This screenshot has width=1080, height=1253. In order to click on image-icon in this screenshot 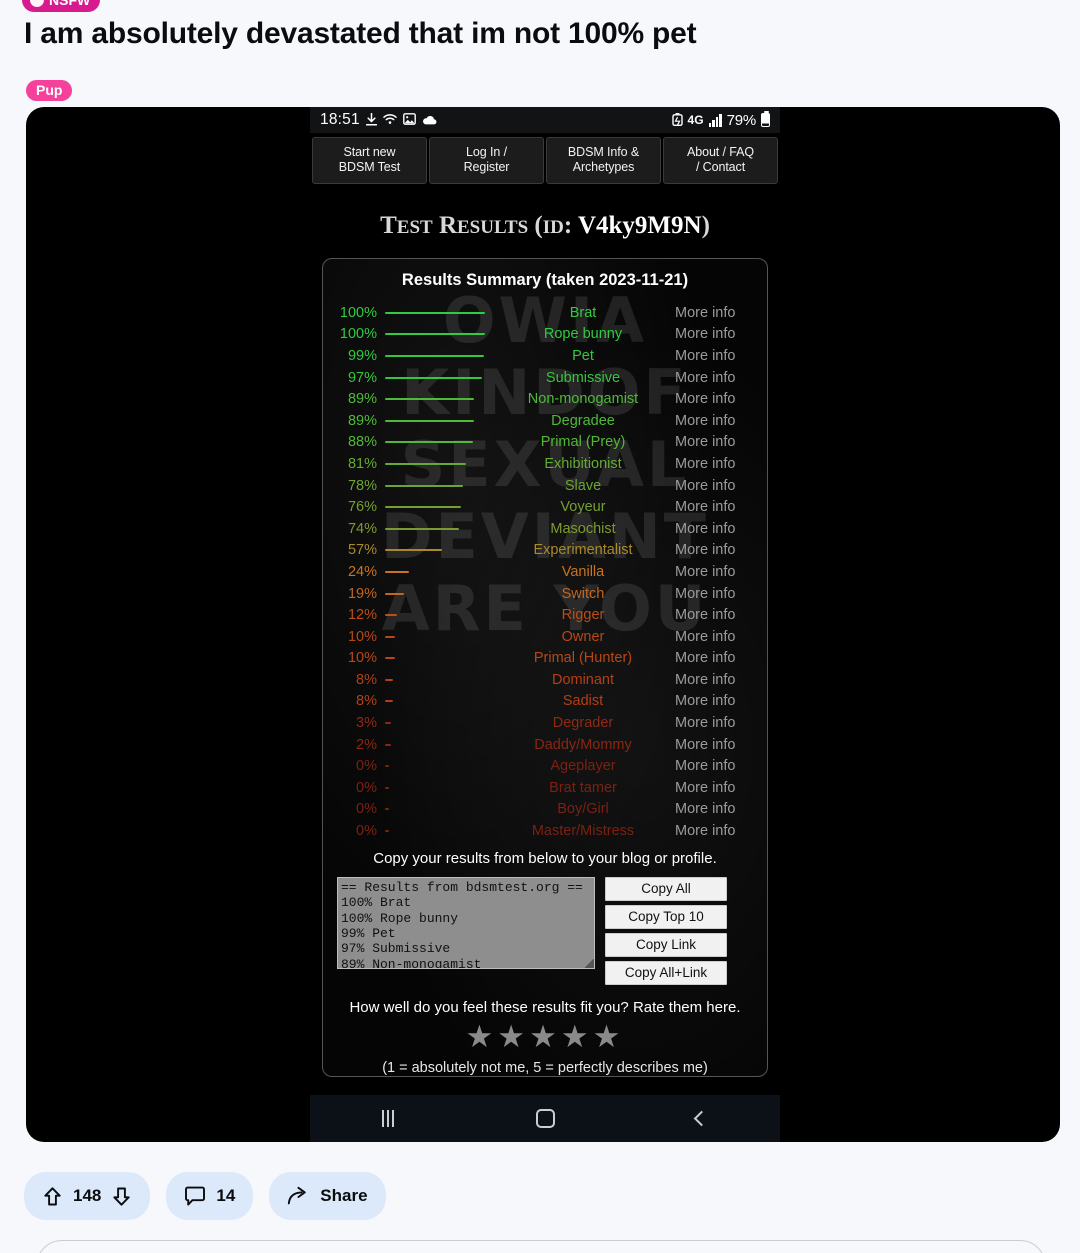, I will do `click(409, 120)`.